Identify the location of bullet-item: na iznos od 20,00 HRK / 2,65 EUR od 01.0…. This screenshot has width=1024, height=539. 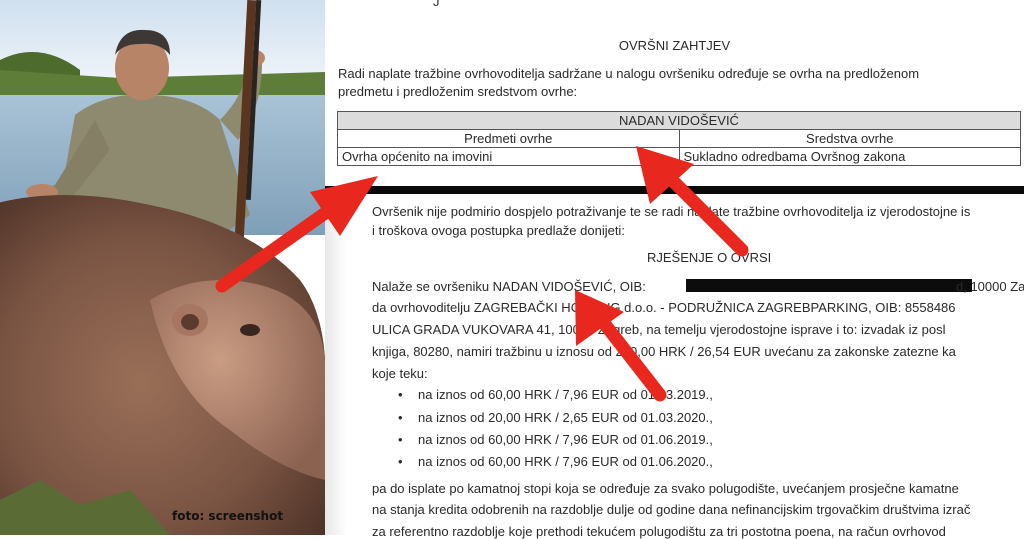
(565, 417).